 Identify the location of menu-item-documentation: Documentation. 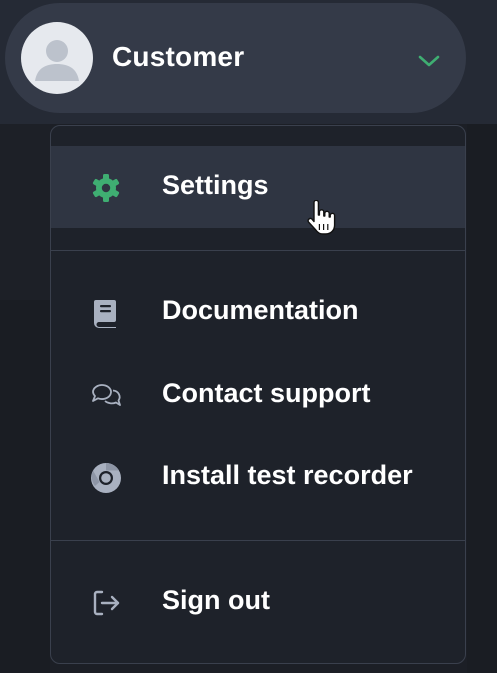
(258, 312).